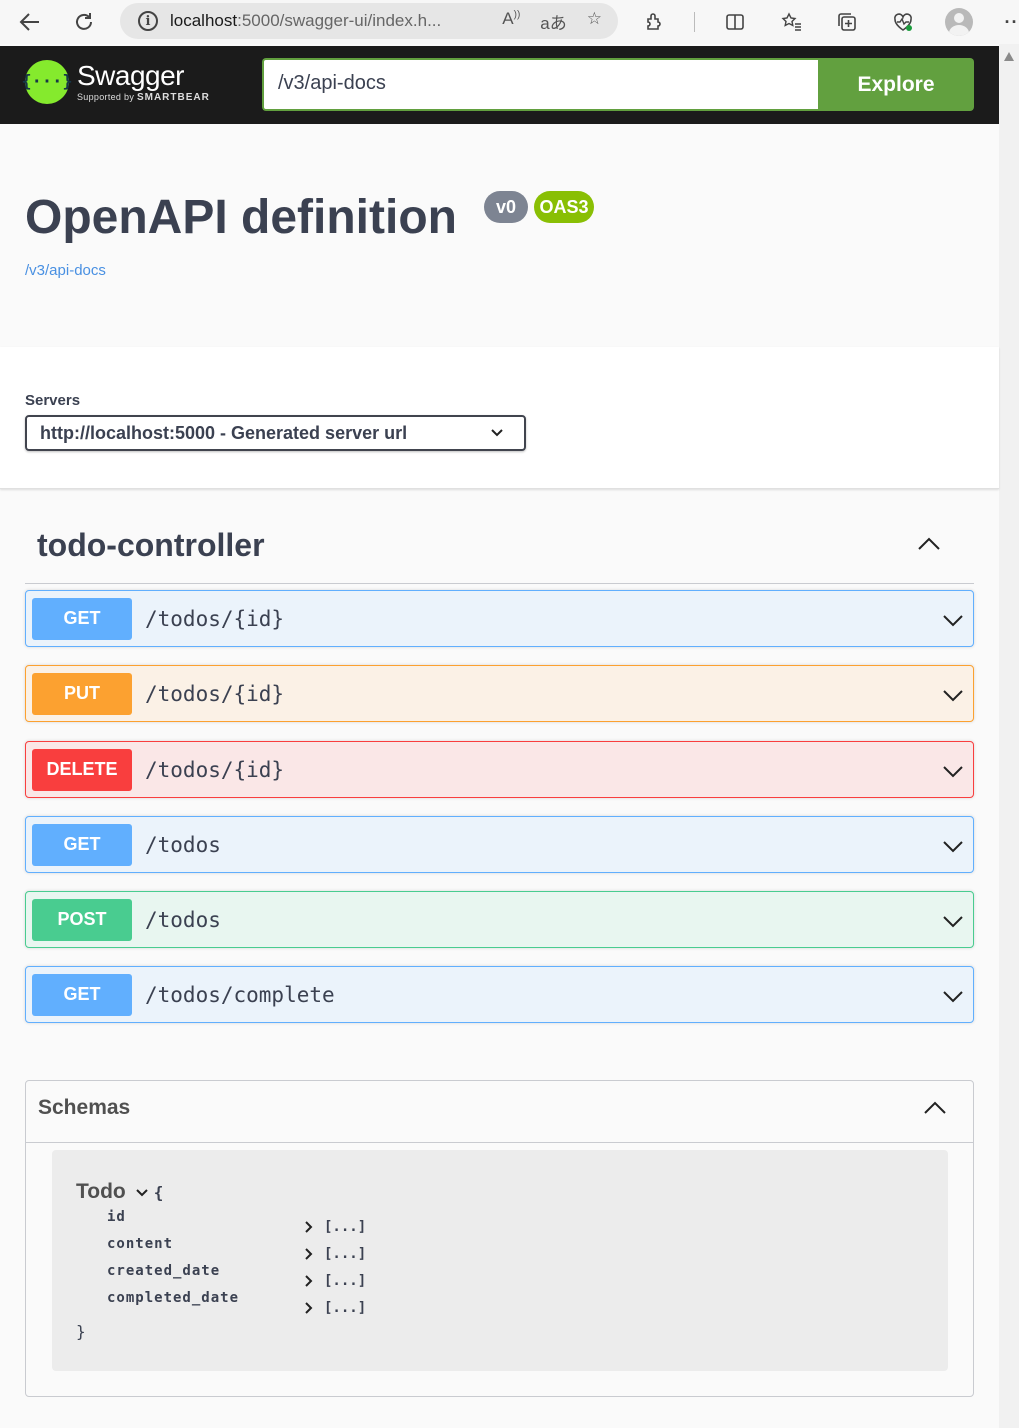  What do you see at coordinates (101, 1191) in the screenshot?
I see `model-name-label: Todo` at bounding box center [101, 1191].